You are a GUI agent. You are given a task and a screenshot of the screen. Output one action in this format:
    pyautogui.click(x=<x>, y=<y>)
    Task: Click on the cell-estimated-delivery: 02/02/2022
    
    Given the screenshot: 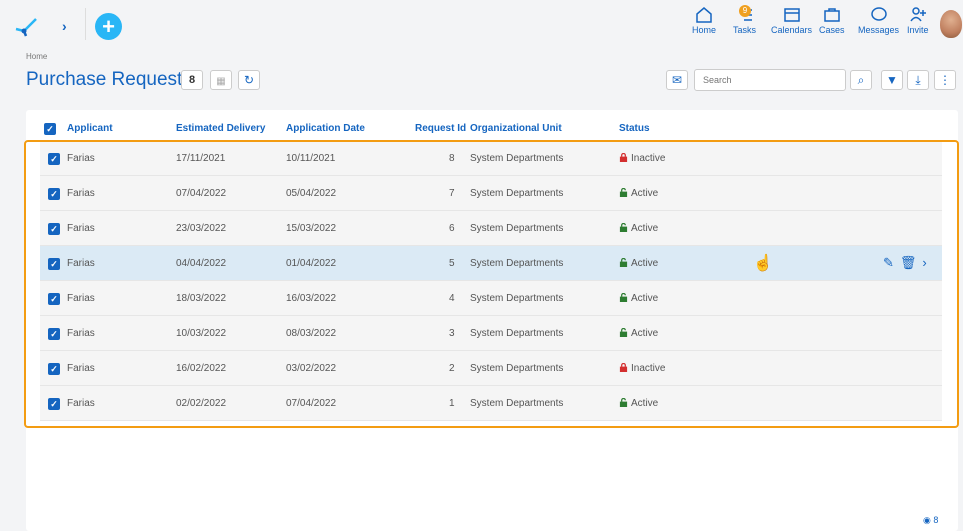 What is the action you would take?
    pyautogui.click(x=201, y=403)
    